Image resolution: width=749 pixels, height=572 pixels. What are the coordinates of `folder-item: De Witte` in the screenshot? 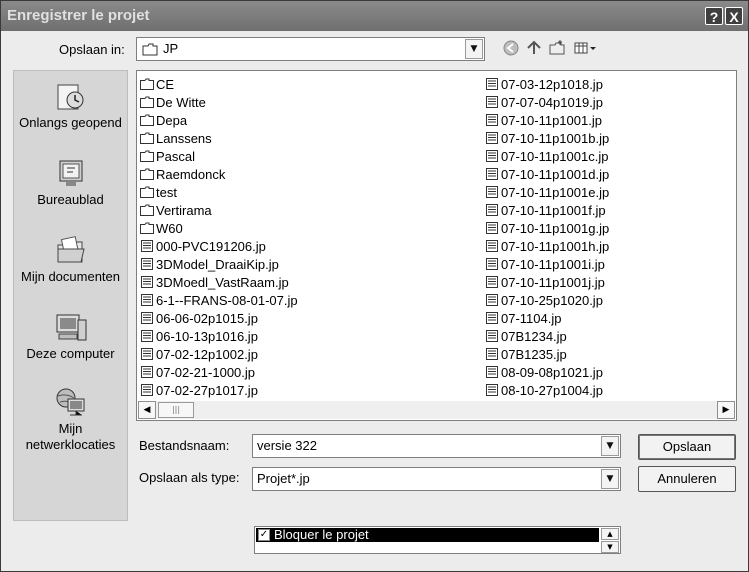 It's located at (219, 103).